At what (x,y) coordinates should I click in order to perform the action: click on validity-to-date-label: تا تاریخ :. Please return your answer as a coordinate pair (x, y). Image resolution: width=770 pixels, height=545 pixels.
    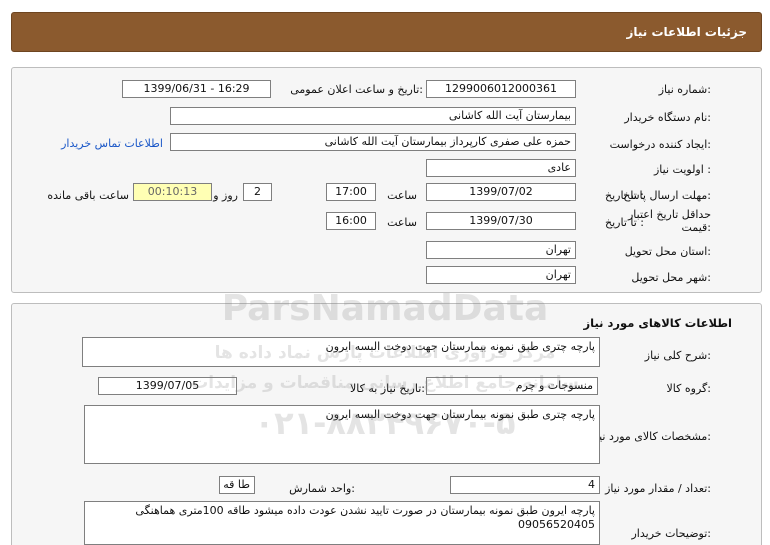
    Looking at the image, I should click on (624, 222).